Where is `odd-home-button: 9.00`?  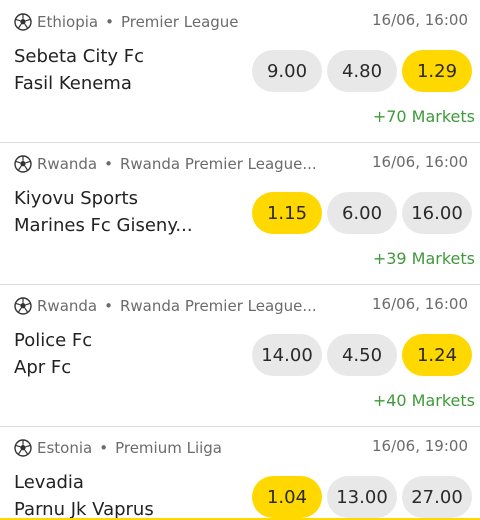
odd-home-button: 9.00 is located at coordinates (287, 71).